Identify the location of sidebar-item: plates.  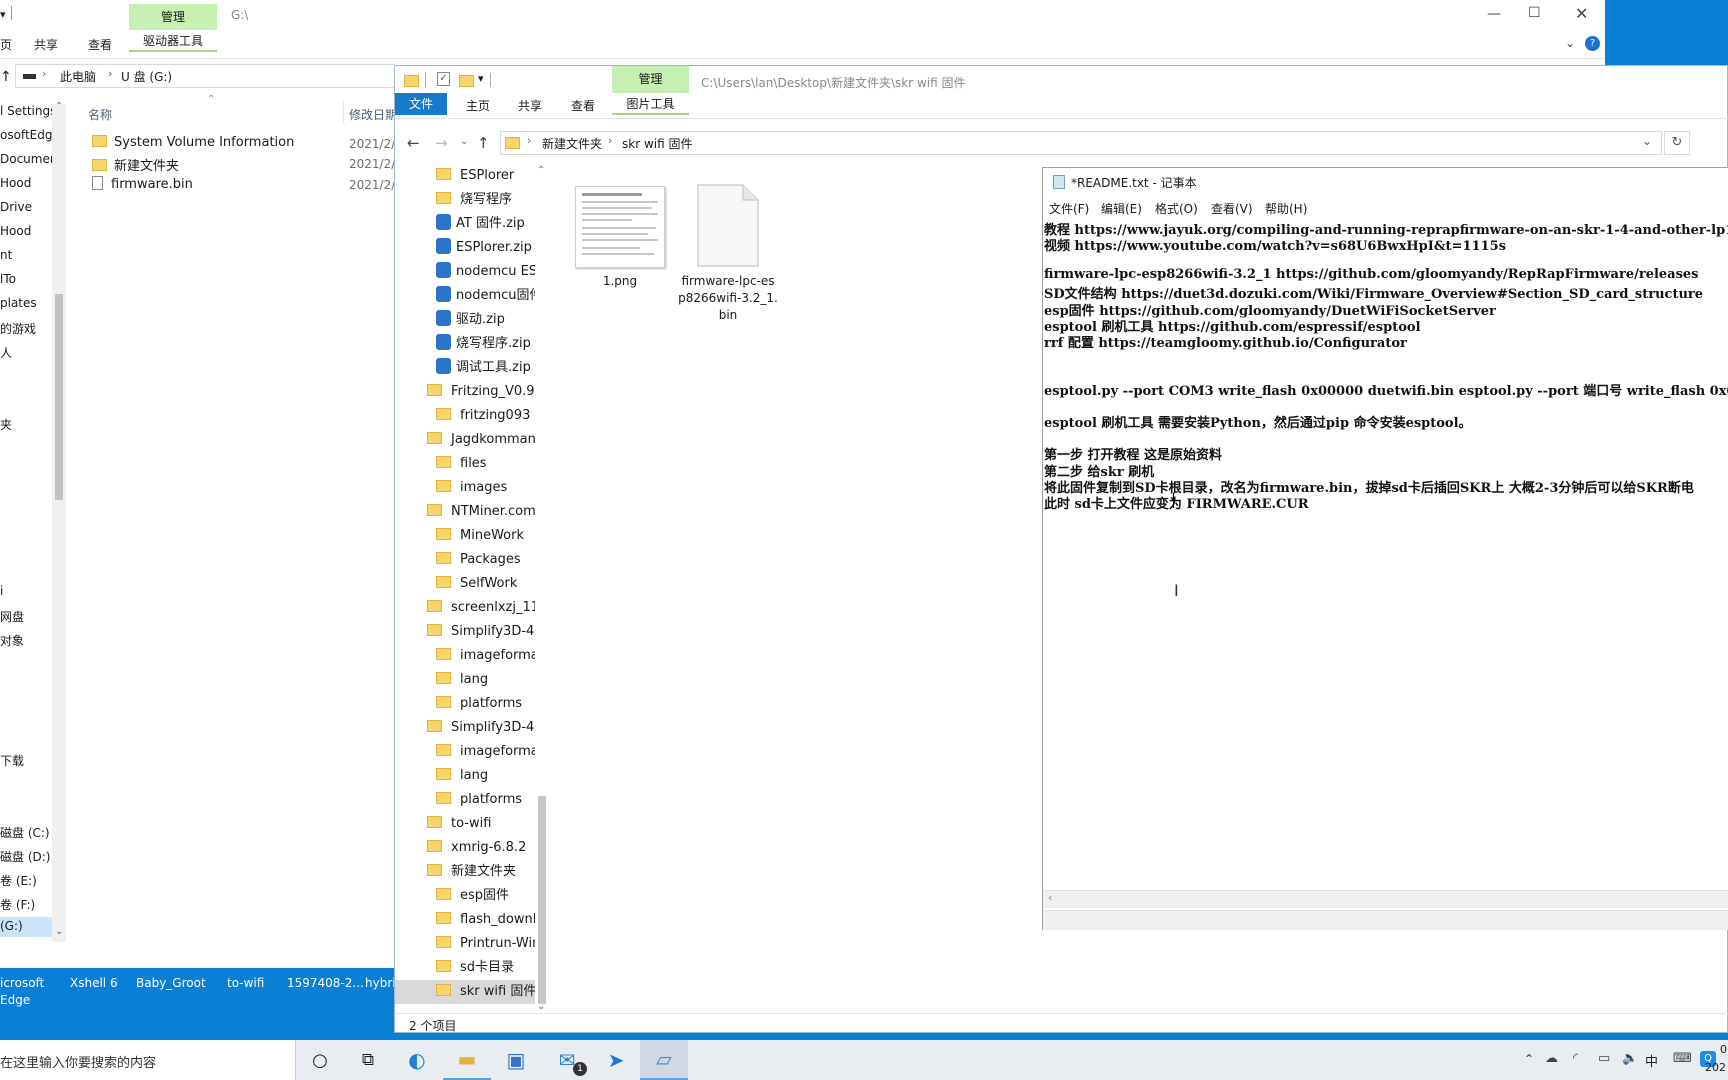
(18, 306).